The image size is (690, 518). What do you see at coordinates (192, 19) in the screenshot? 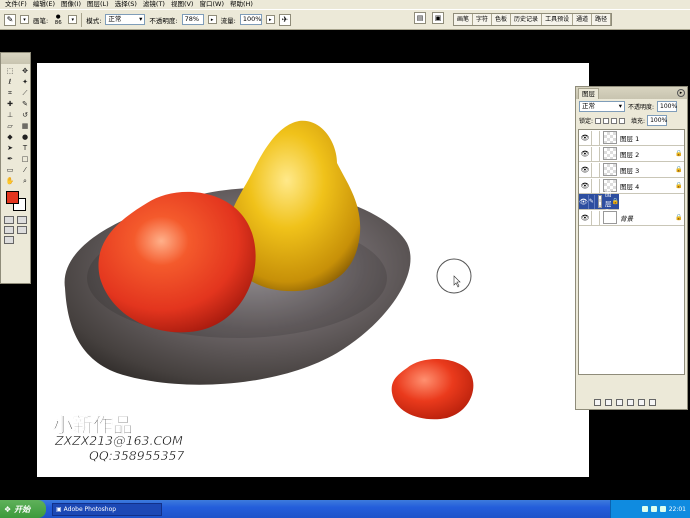
I see `opacity-input: 78%` at bounding box center [192, 19].